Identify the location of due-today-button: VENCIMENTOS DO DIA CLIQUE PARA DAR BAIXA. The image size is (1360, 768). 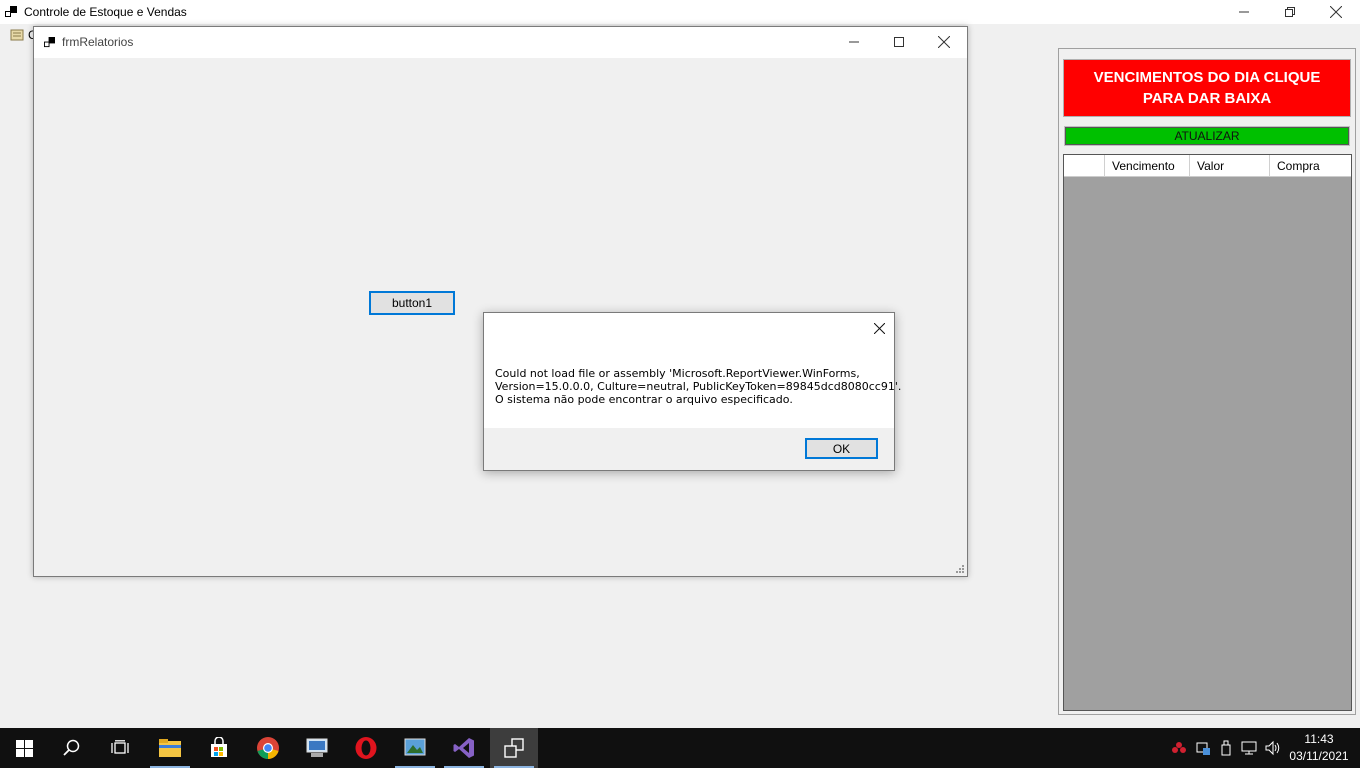
(1207, 88).